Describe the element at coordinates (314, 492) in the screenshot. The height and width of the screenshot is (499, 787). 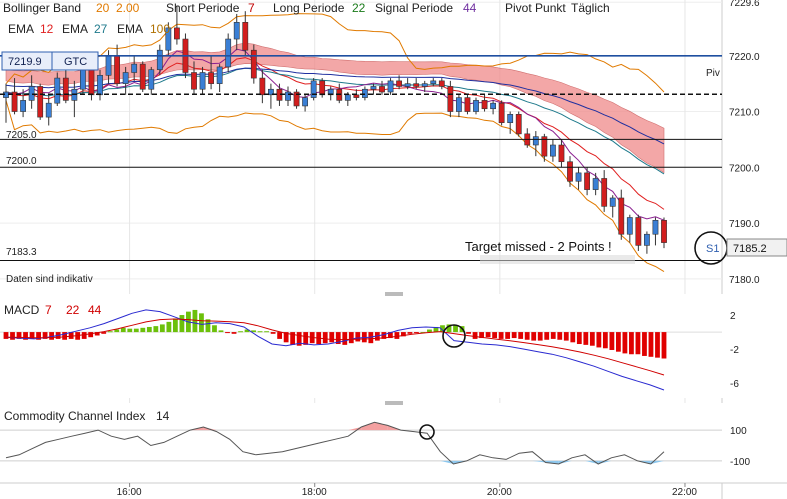
I see `time-tick-label: 18:00` at that location.